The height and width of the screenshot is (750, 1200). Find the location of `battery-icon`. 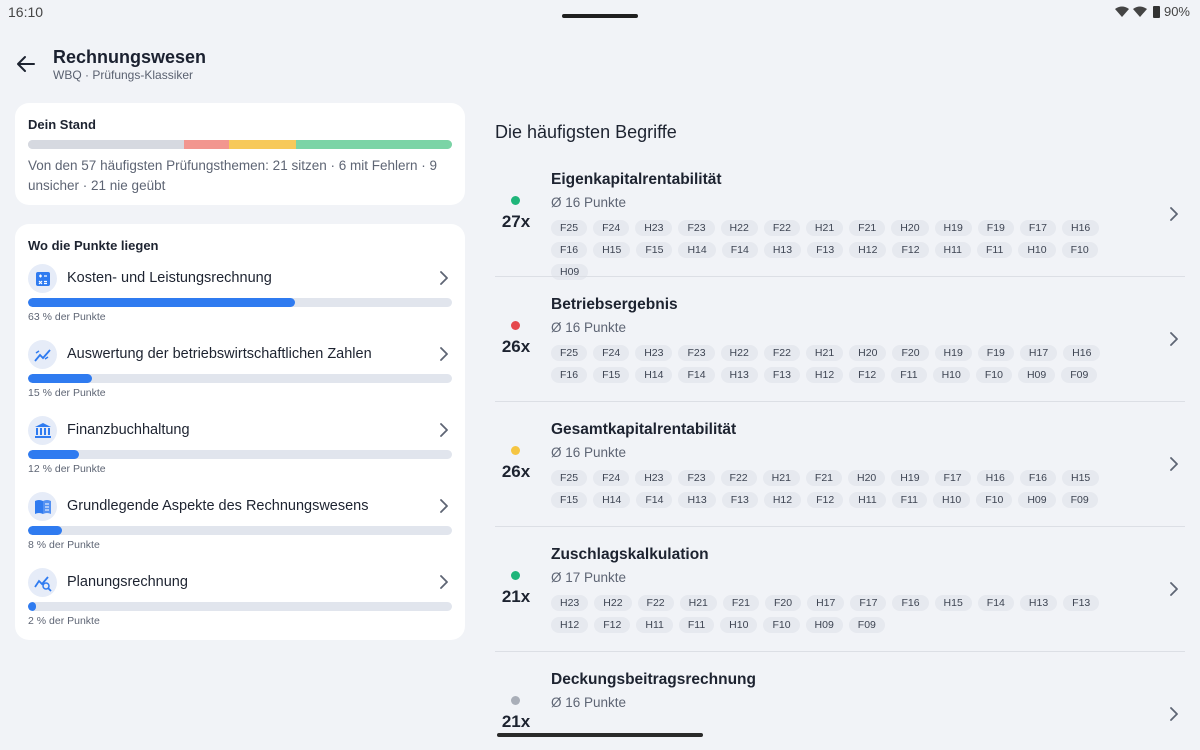

battery-icon is located at coordinates (1156, 11).